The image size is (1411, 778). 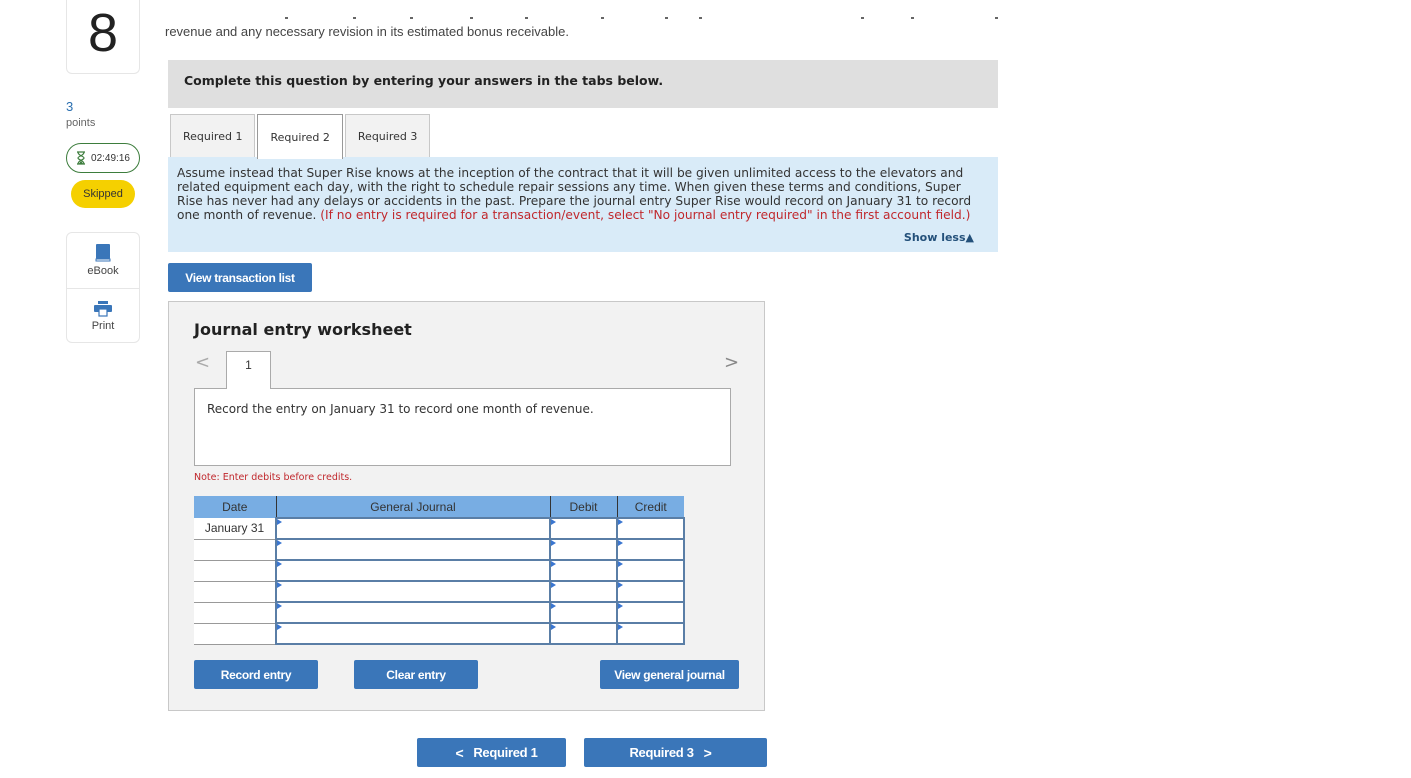 What do you see at coordinates (70, 106) in the screenshot?
I see `points-value: 3` at bounding box center [70, 106].